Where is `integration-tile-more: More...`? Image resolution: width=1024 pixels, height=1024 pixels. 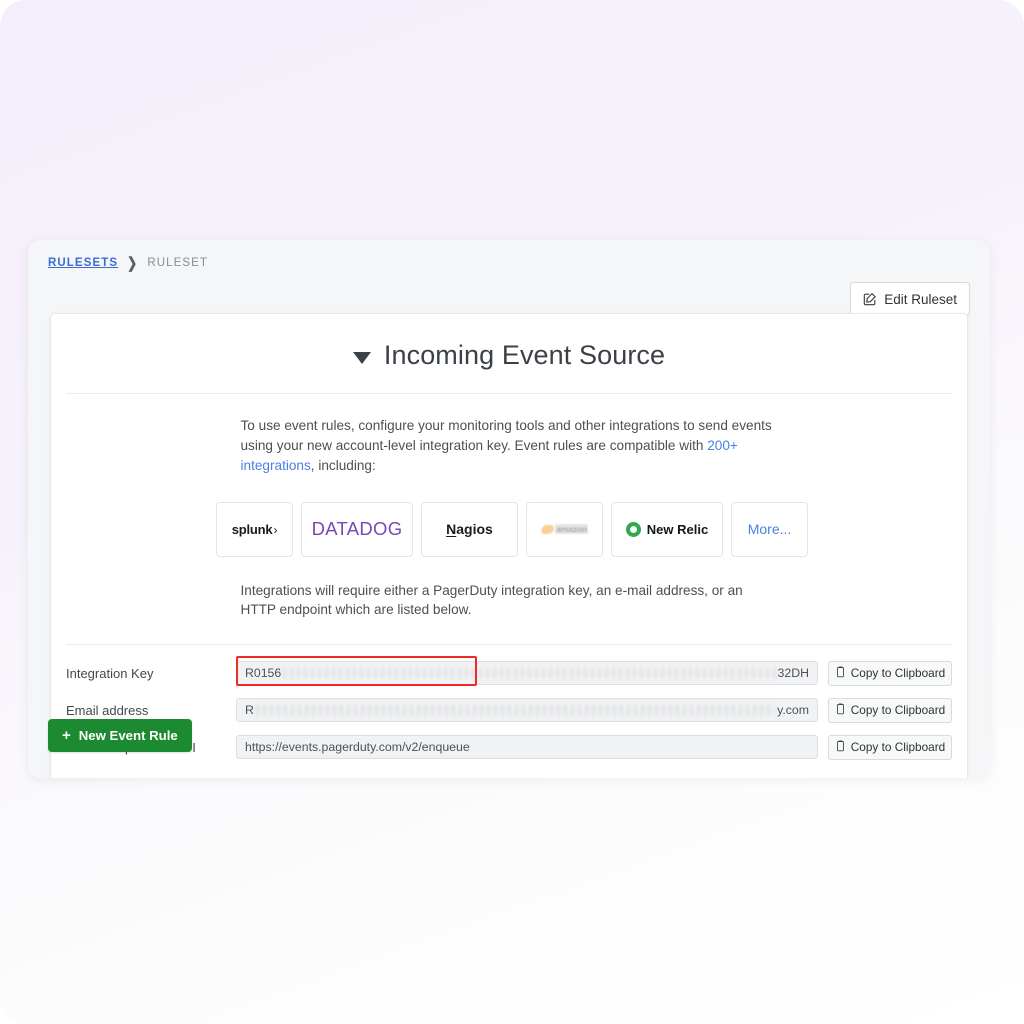
integration-tile-more: More... is located at coordinates (769, 529).